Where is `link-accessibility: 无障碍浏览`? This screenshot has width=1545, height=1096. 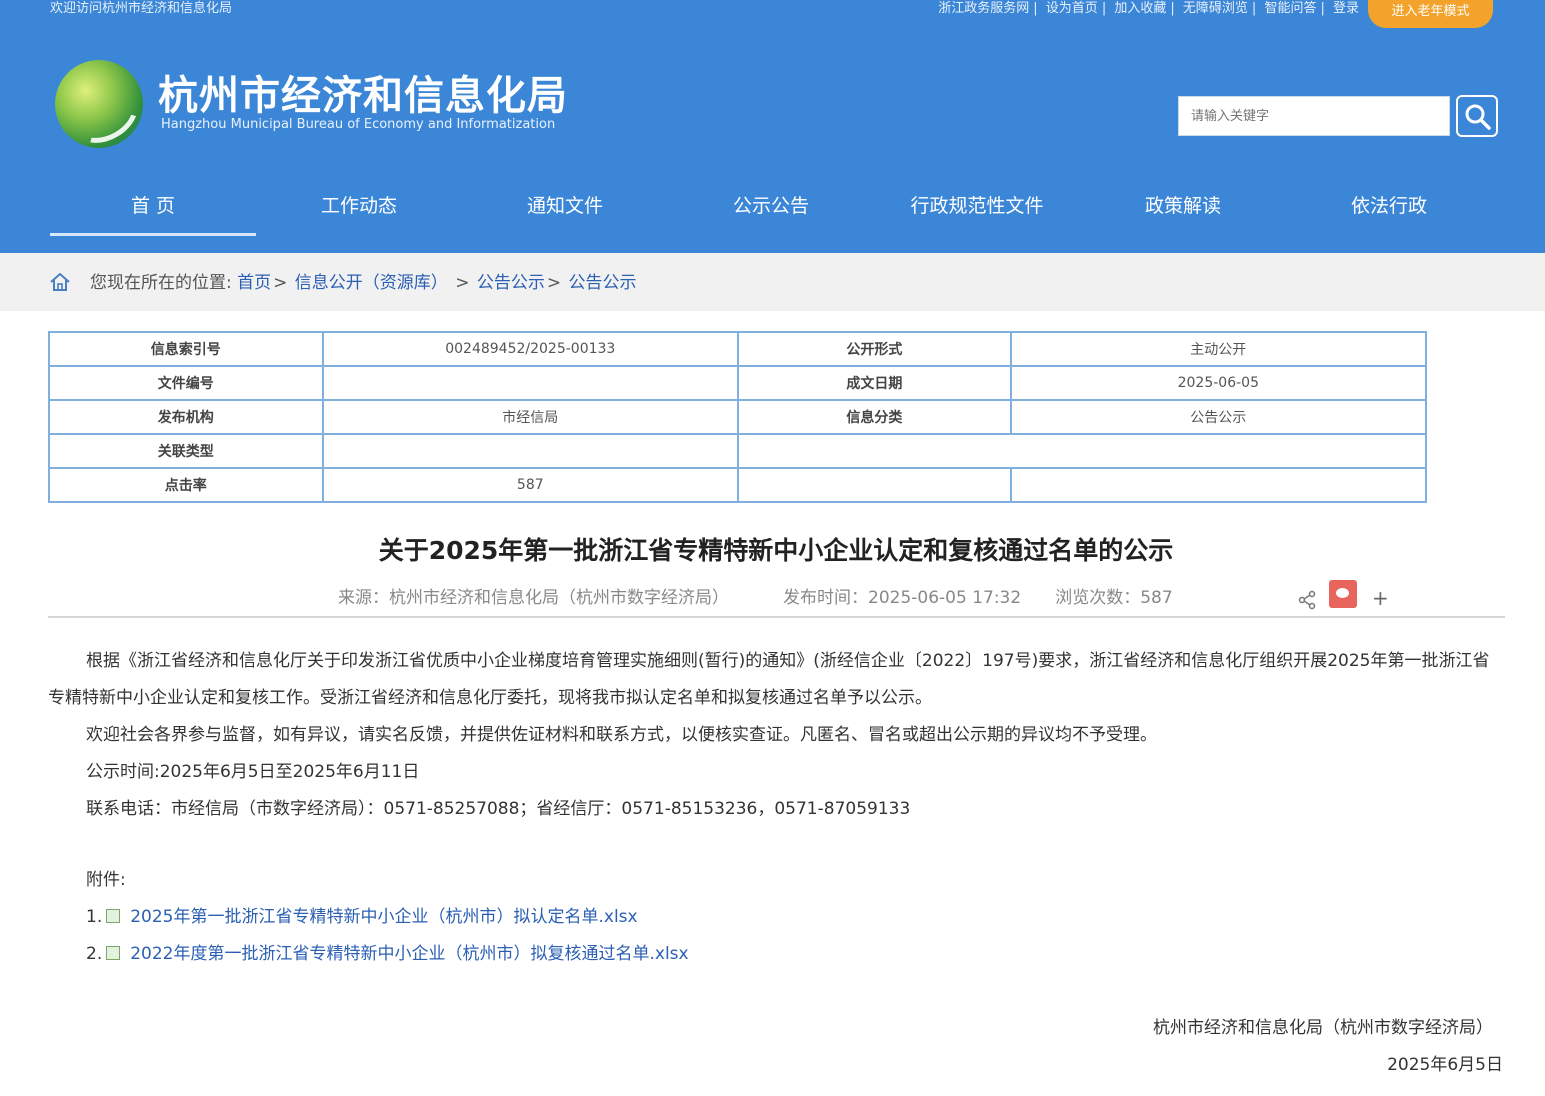
link-accessibility: 无障碍浏览 is located at coordinates (1215, 8).